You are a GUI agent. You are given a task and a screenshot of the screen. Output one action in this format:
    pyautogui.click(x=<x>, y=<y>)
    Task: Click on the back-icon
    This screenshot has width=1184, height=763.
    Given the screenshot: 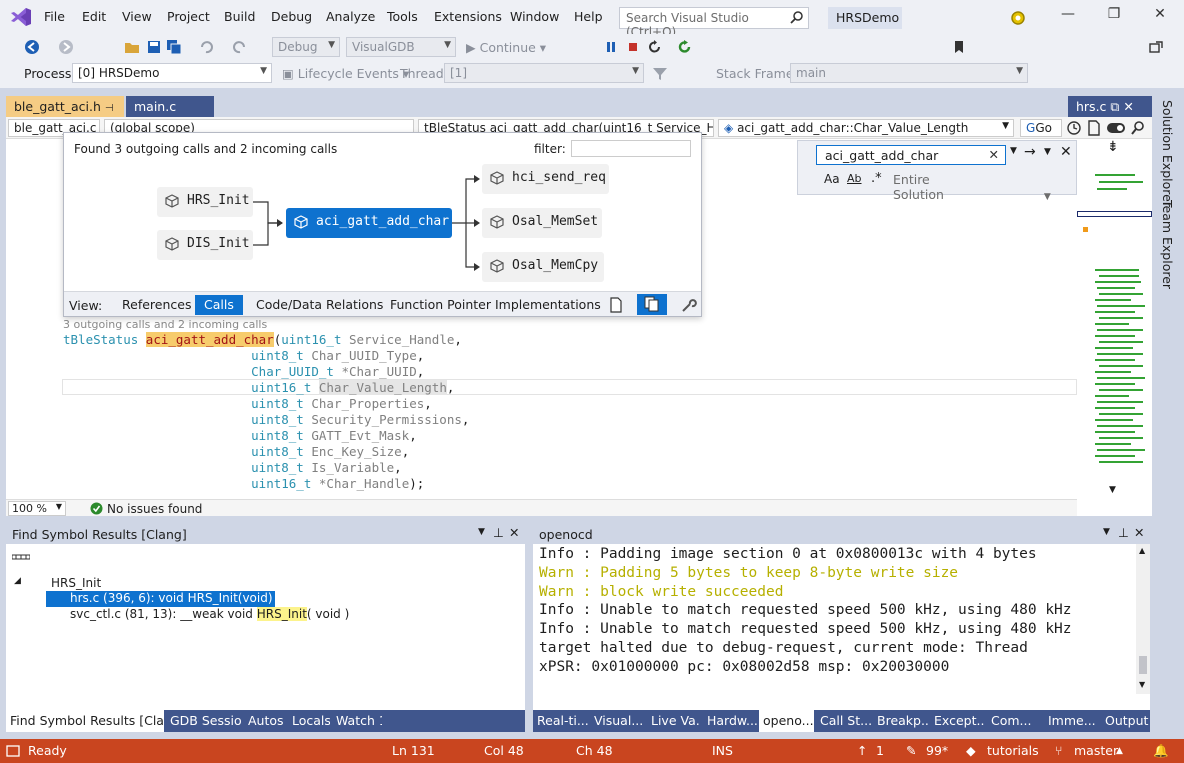 What is the action you would take?
    pyautogui.click(x=32, y=47)
    